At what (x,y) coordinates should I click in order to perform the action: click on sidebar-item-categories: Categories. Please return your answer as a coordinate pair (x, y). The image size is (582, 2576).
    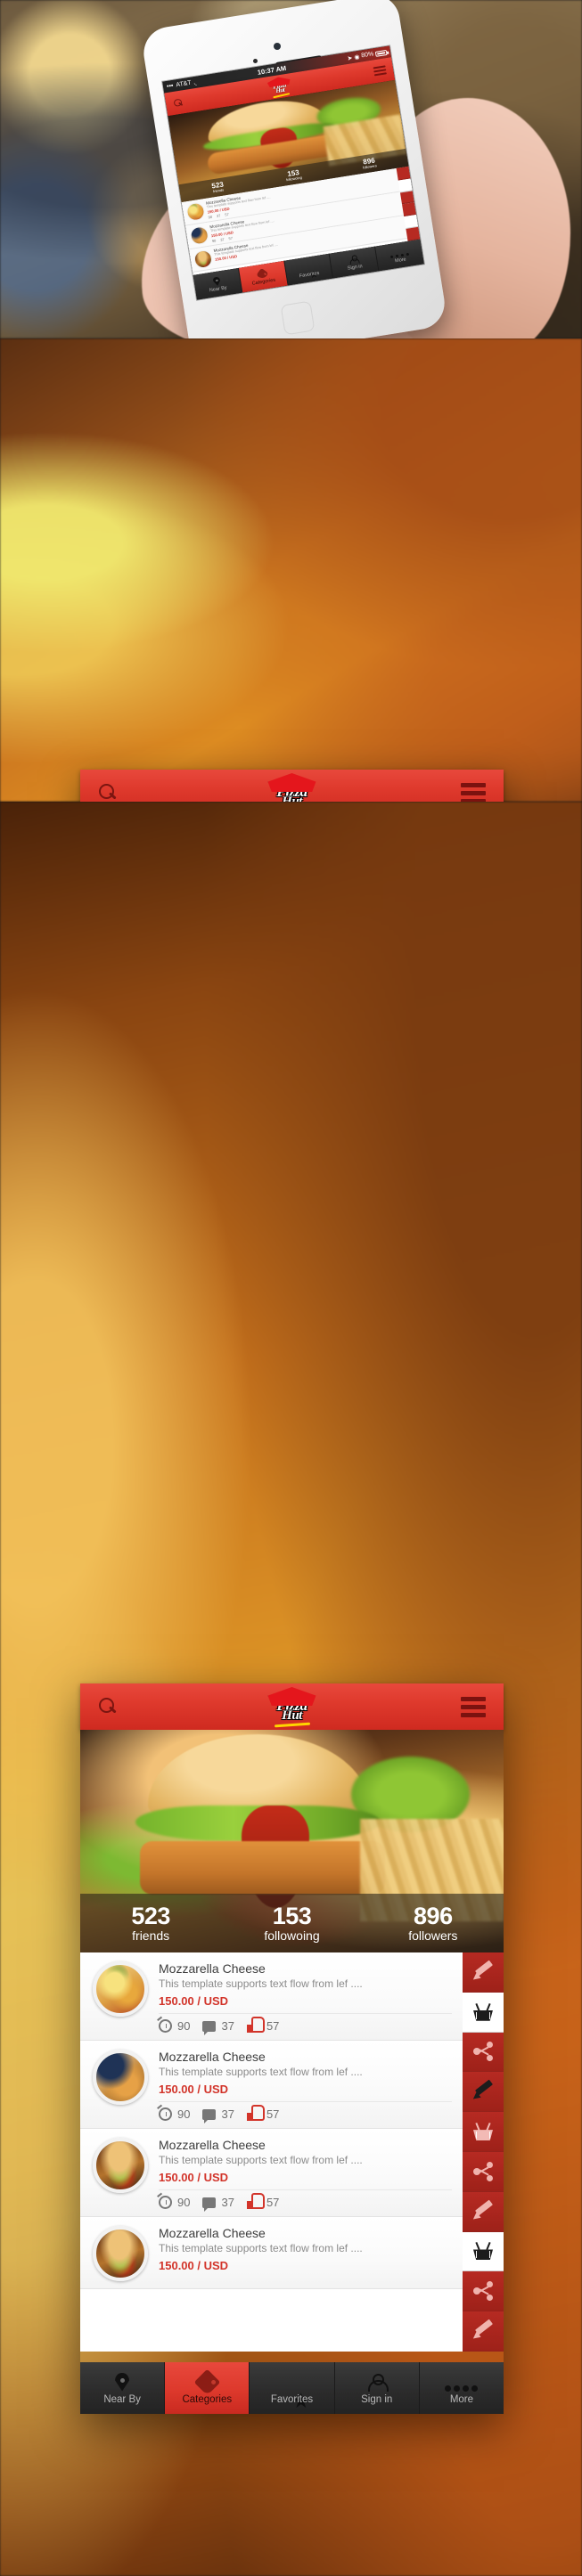
    Looking at the image, I should click on (207, 2388).